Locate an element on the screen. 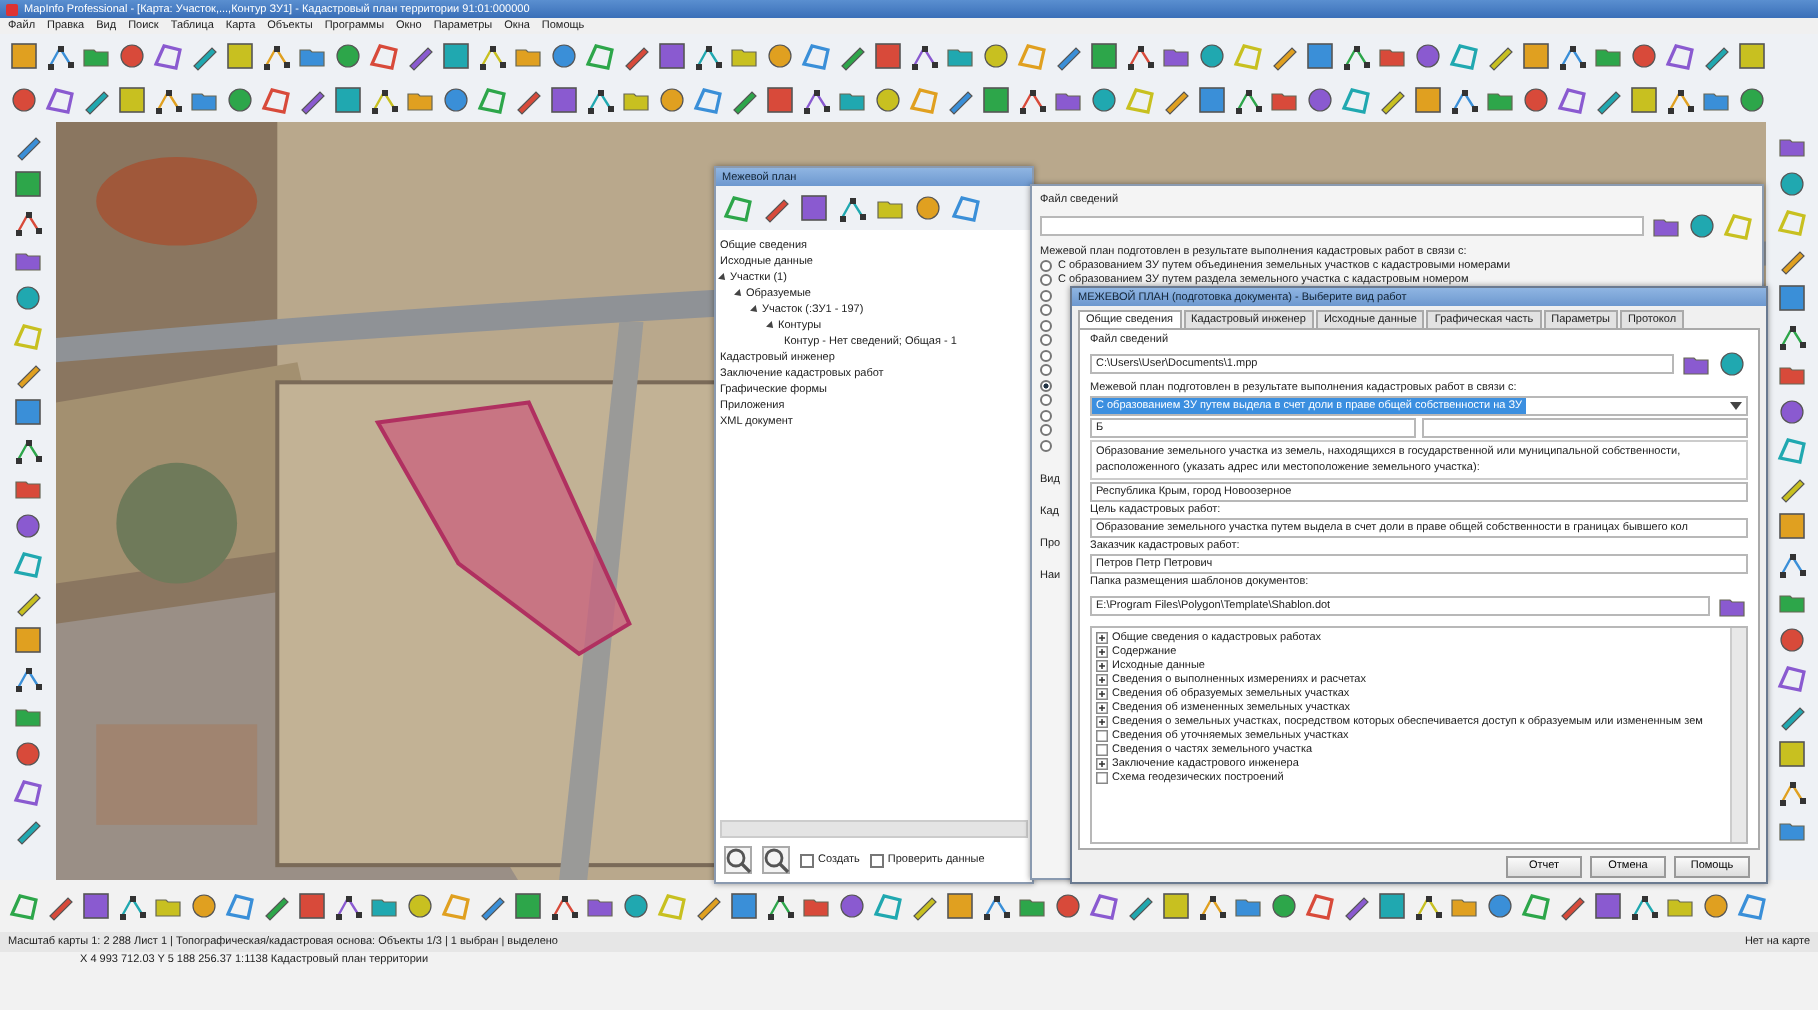 This screenshot has width=1818, height=1010. scrollbar is located at coordinates (1738, 735).